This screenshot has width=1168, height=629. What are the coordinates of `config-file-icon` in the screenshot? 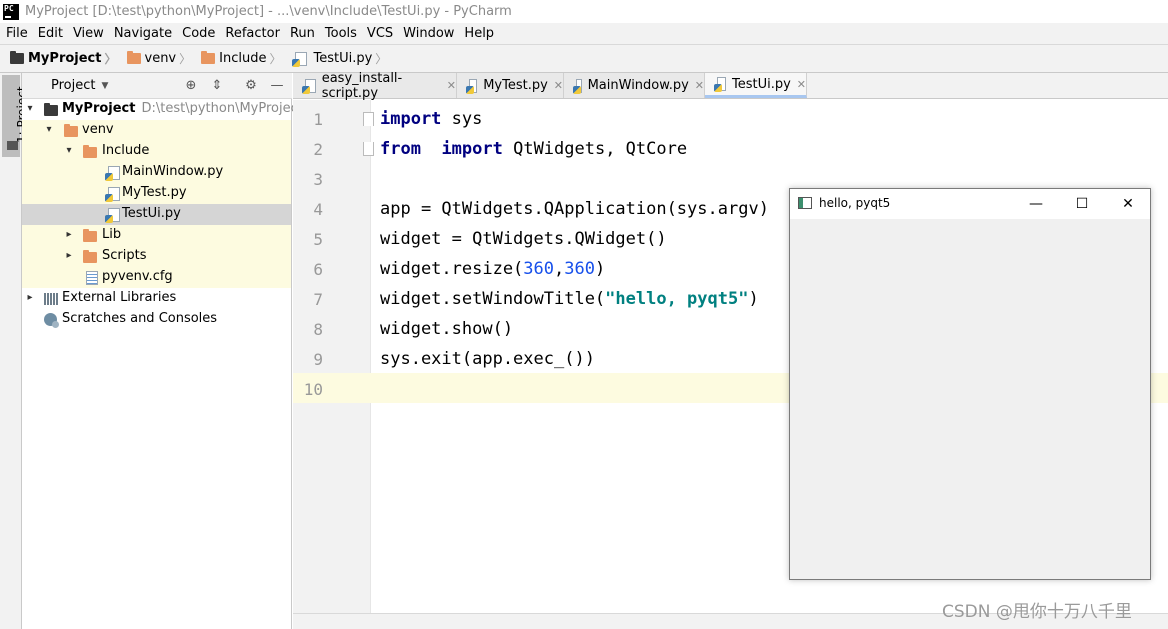 It's located at (92, 278).